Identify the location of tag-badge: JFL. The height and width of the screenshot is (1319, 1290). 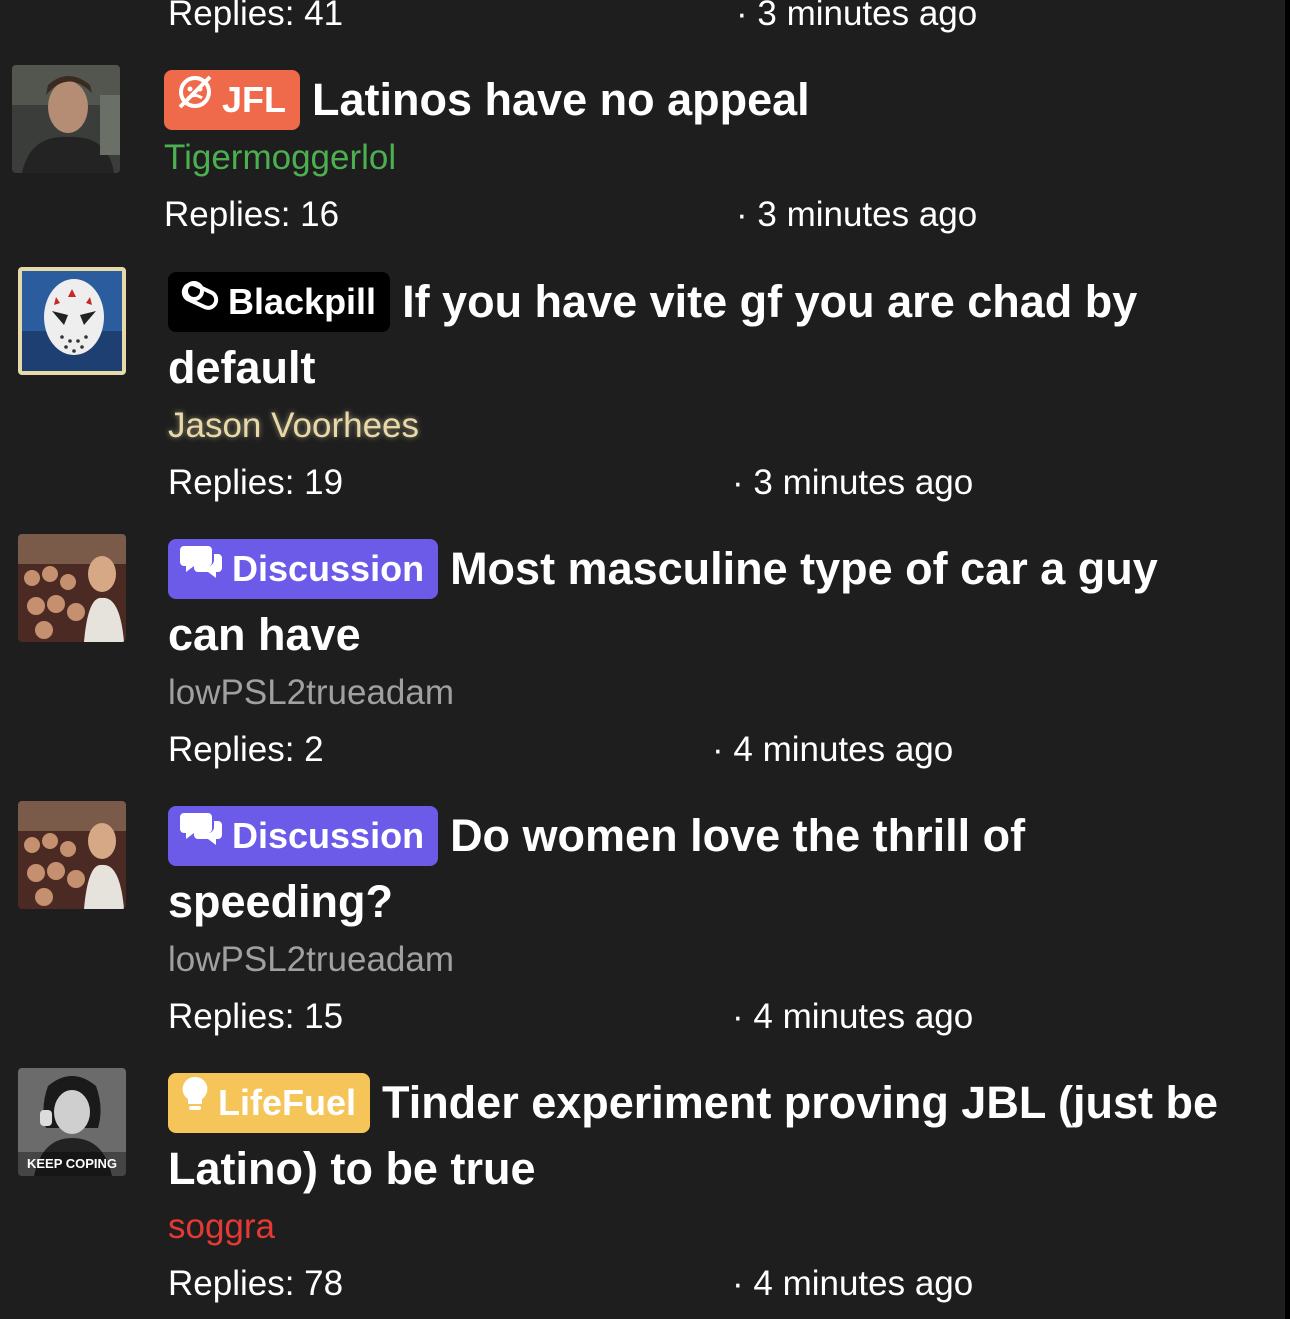
(232, 99).